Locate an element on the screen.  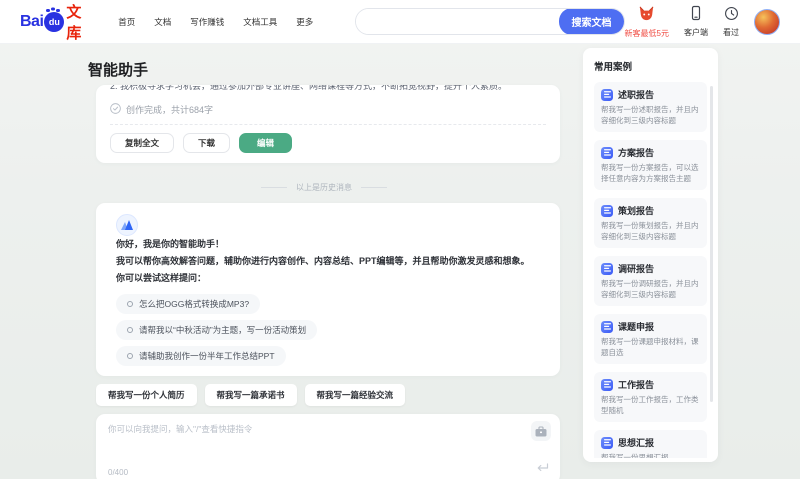
case-card: 调研报告 帮我写一份调研报告，并且内容细化到三级内容标题 is located at coordinates (650, 281).